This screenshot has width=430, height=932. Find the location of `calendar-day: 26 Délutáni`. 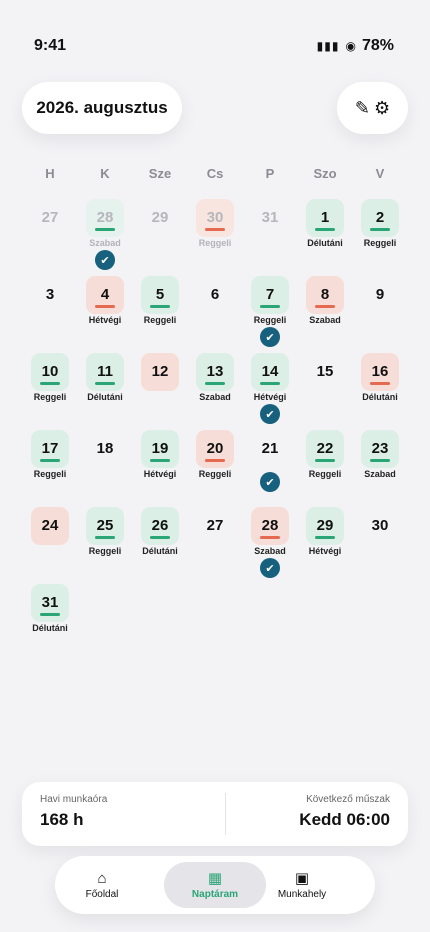

calendar-day: 26 Délutáni is located at coordinates (160, 531).